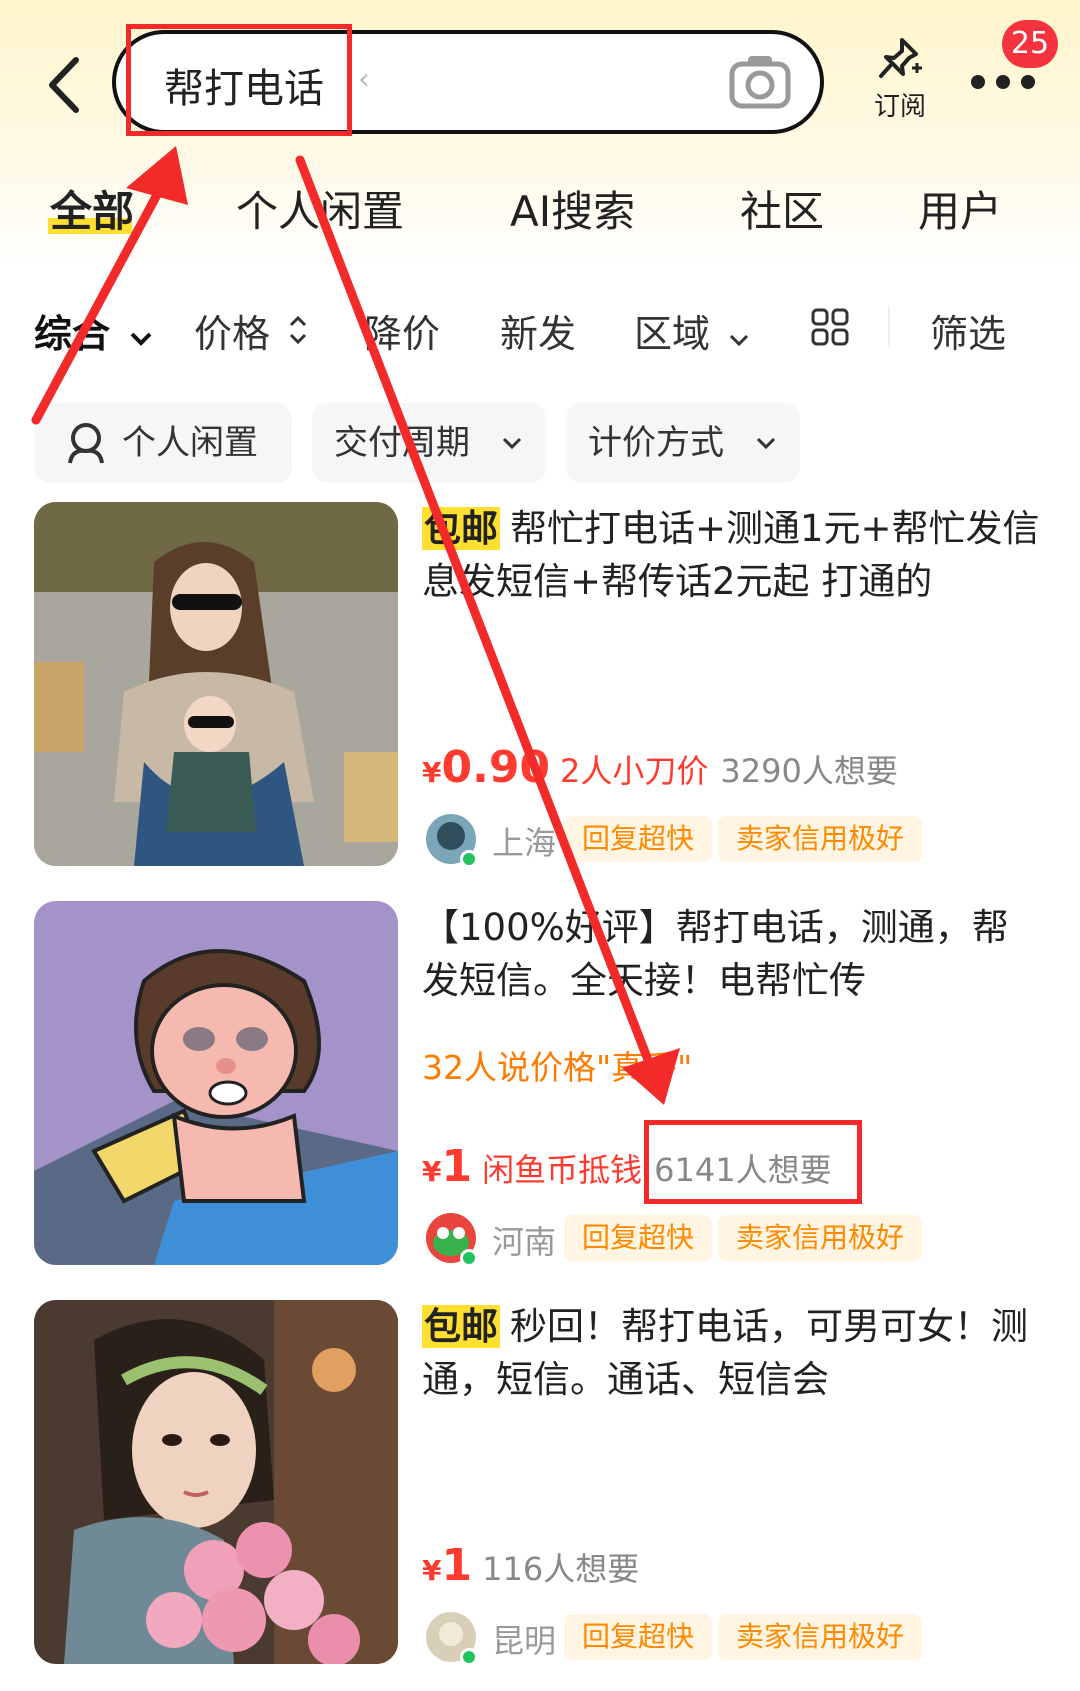 This screenshot has height=1691, width=1080. What do you see at coordinates (524, 843) in the screenshot?
I see `seller-location: 上海` at bounding box center [524, 843].